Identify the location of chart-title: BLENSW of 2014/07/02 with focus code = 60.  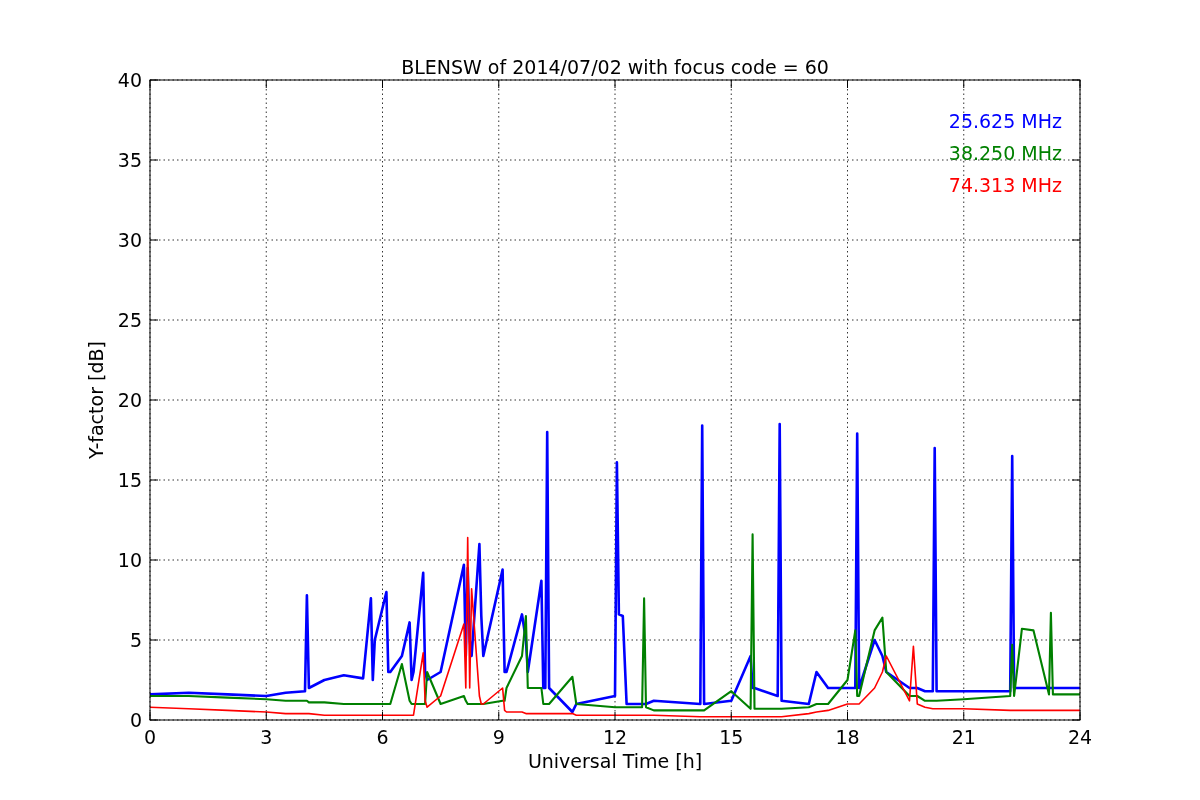
(615, 67).